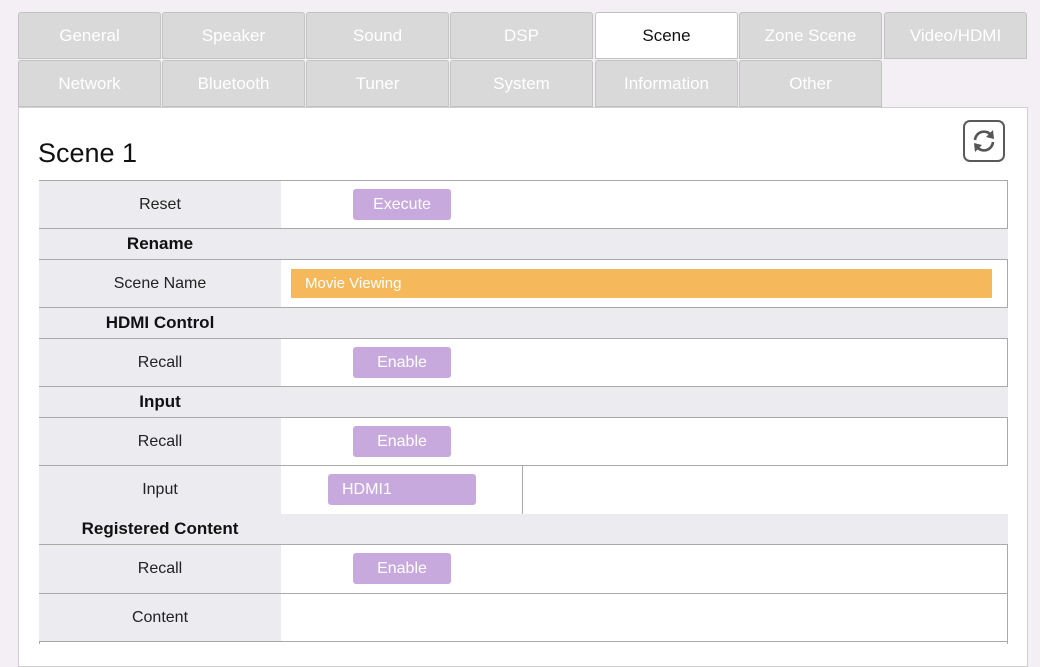 This screenshot has height=667, width=1040. I want to click on content-label: Content, so click(160, 617).